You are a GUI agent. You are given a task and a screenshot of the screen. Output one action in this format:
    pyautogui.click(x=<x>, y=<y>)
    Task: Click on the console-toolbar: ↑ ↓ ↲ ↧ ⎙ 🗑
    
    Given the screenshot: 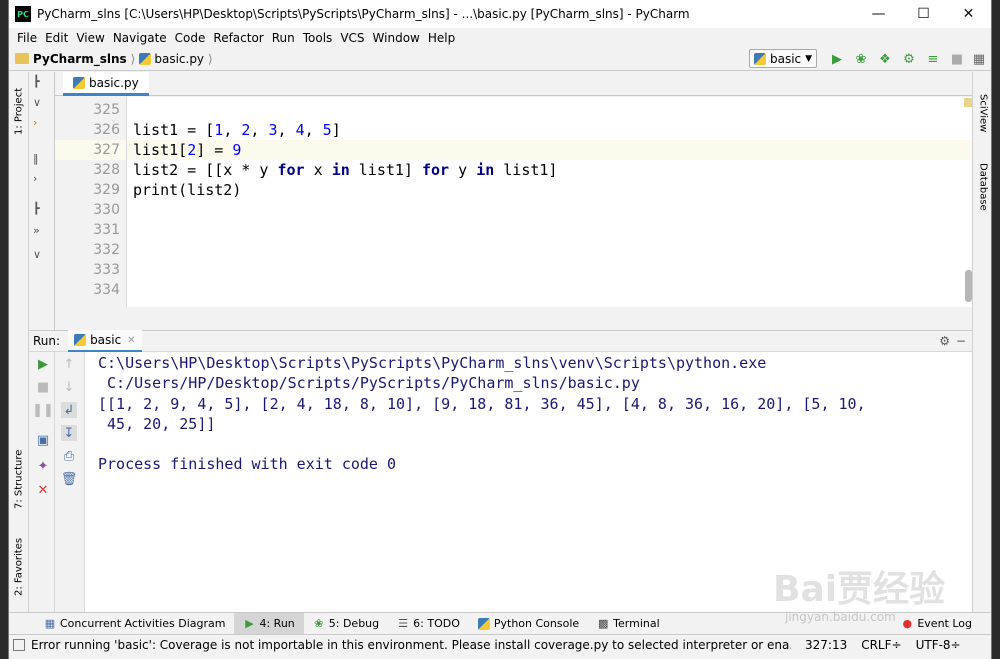 What is the action you would take?
    pyautogui.click(x=70, y=482)
    